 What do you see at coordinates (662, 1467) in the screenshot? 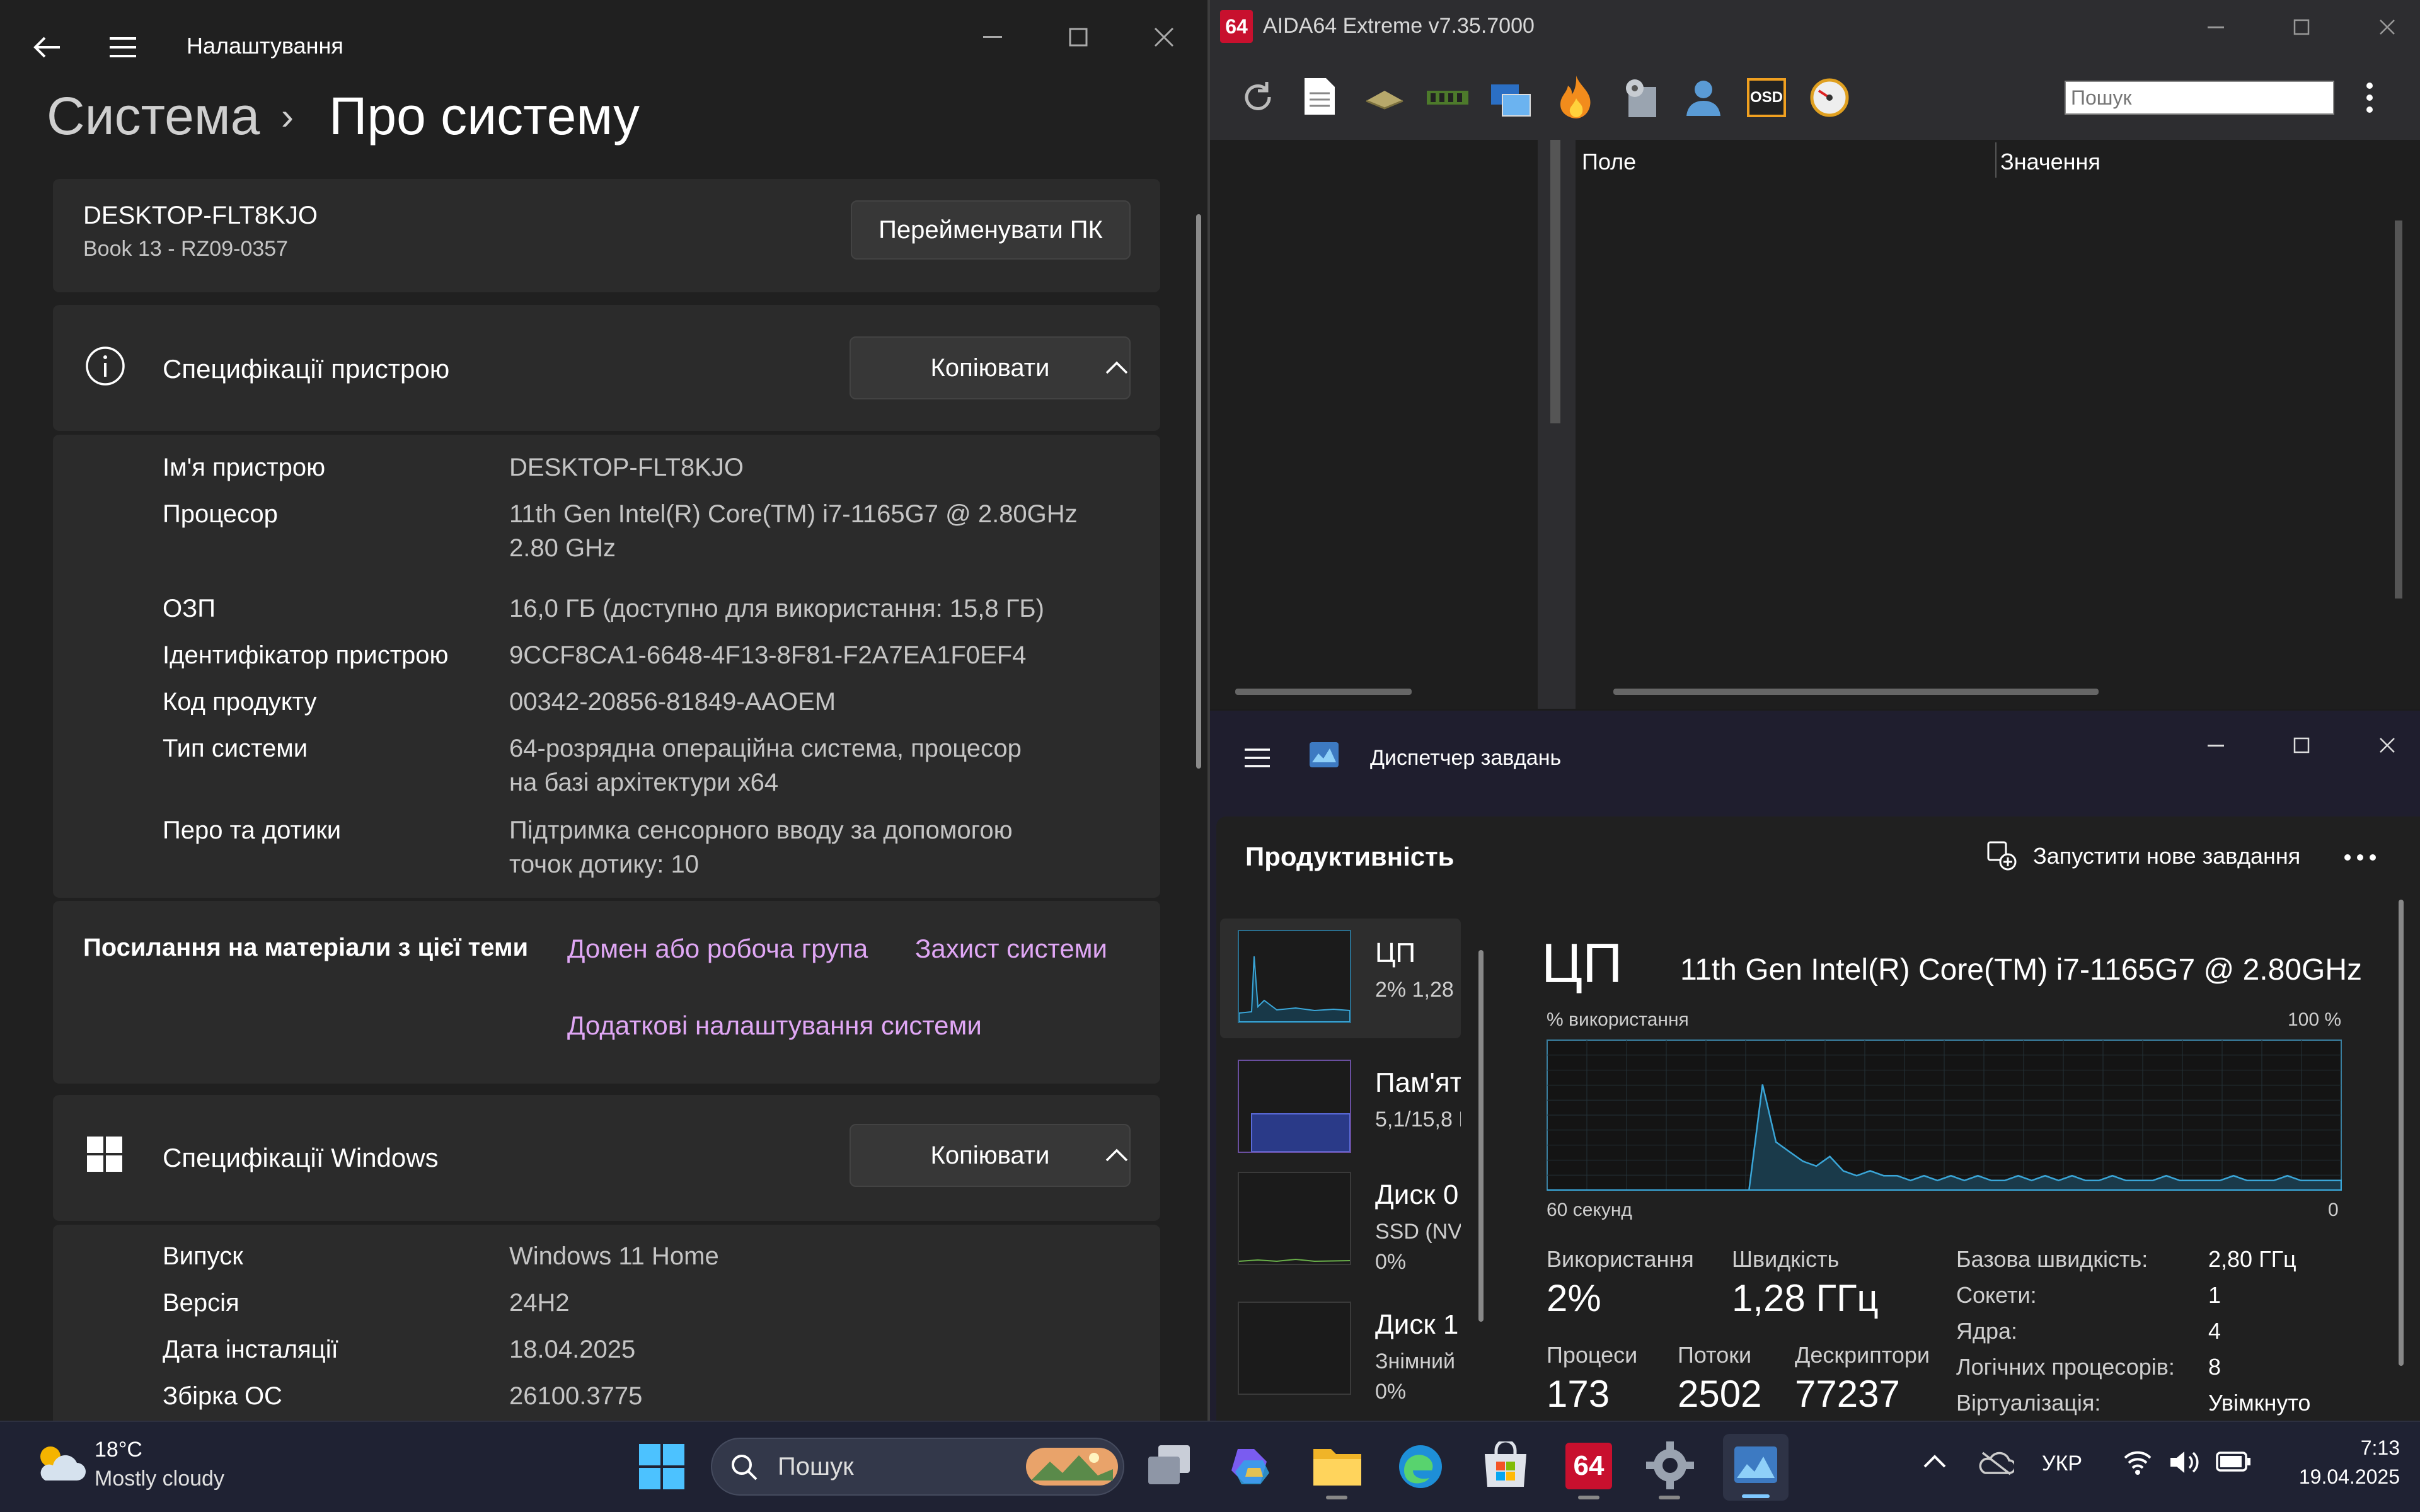
I see `start-windows-icon` at bounding box center [662, 1467].